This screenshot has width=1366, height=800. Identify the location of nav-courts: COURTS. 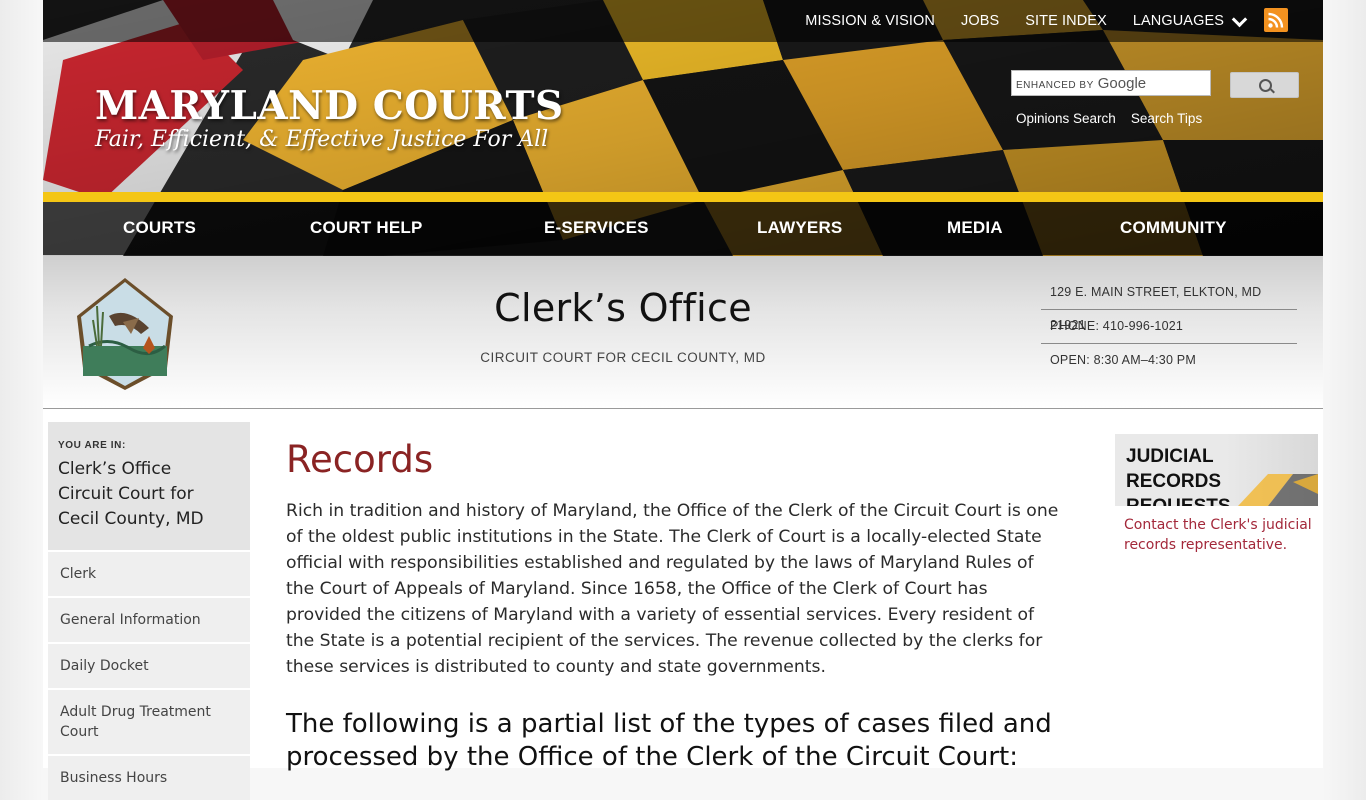
(159, 228).